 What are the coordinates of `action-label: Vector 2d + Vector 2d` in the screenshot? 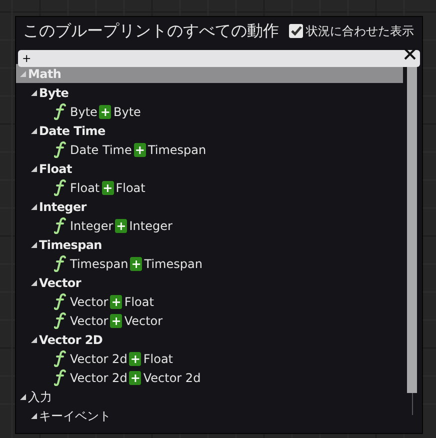 It's located at (135, 378).